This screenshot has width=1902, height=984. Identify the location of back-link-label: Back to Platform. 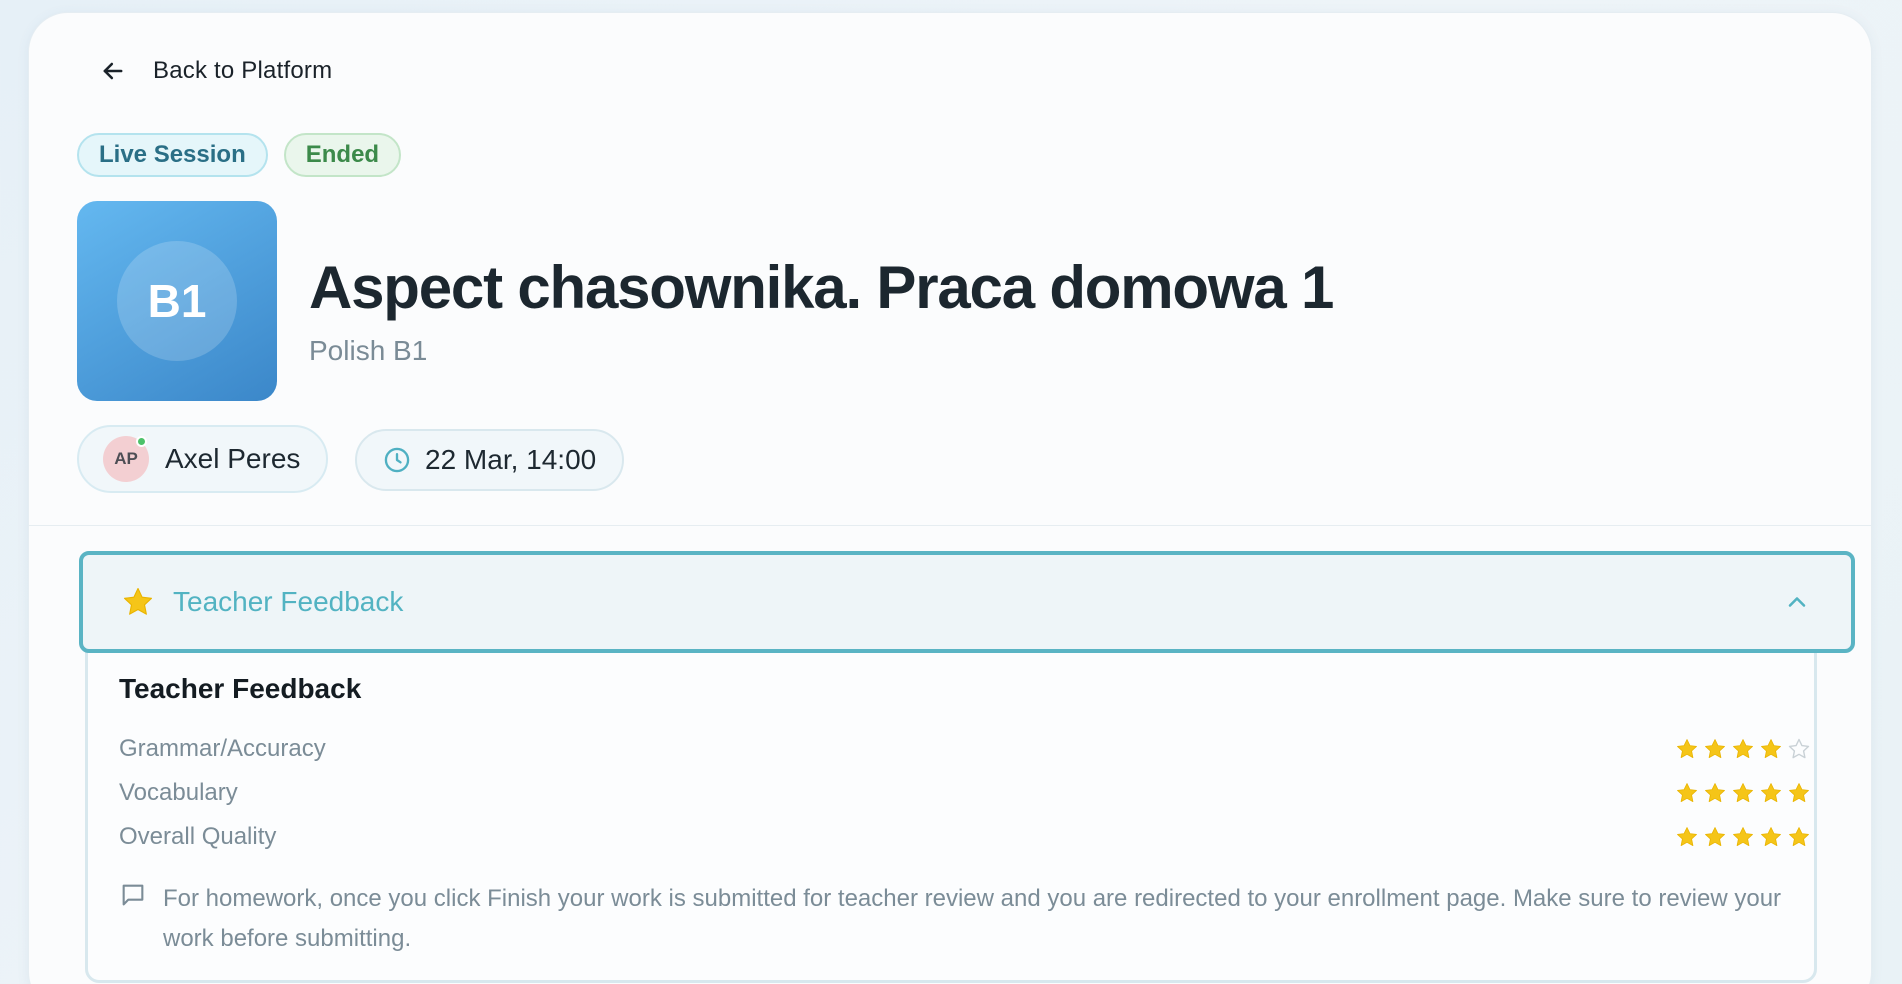
(243, 70).